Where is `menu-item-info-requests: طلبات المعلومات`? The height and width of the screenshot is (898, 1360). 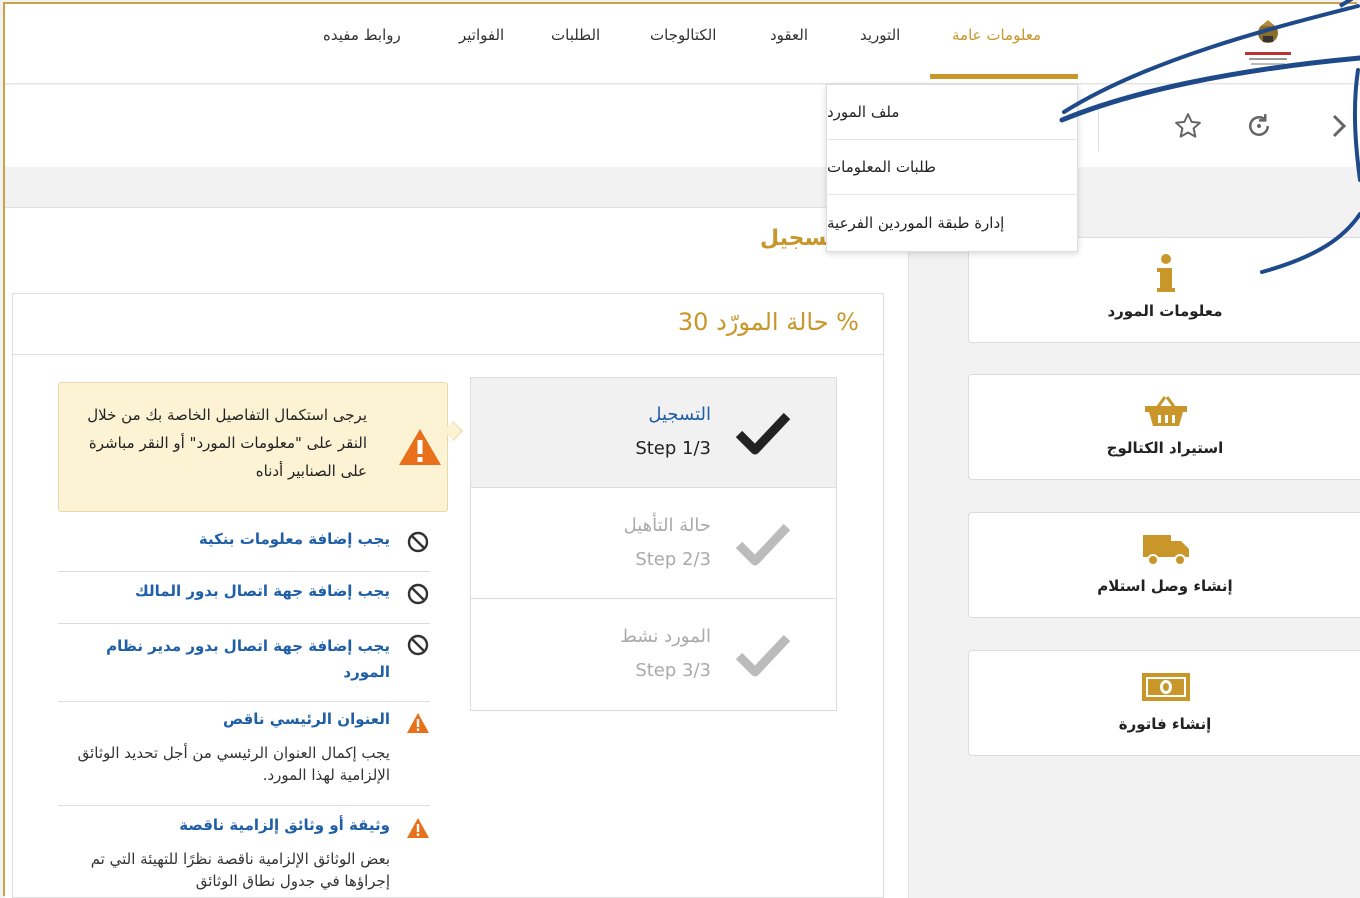
menu-item-info-requests: طلبات المعلومات is located at coordinates (952, 167).